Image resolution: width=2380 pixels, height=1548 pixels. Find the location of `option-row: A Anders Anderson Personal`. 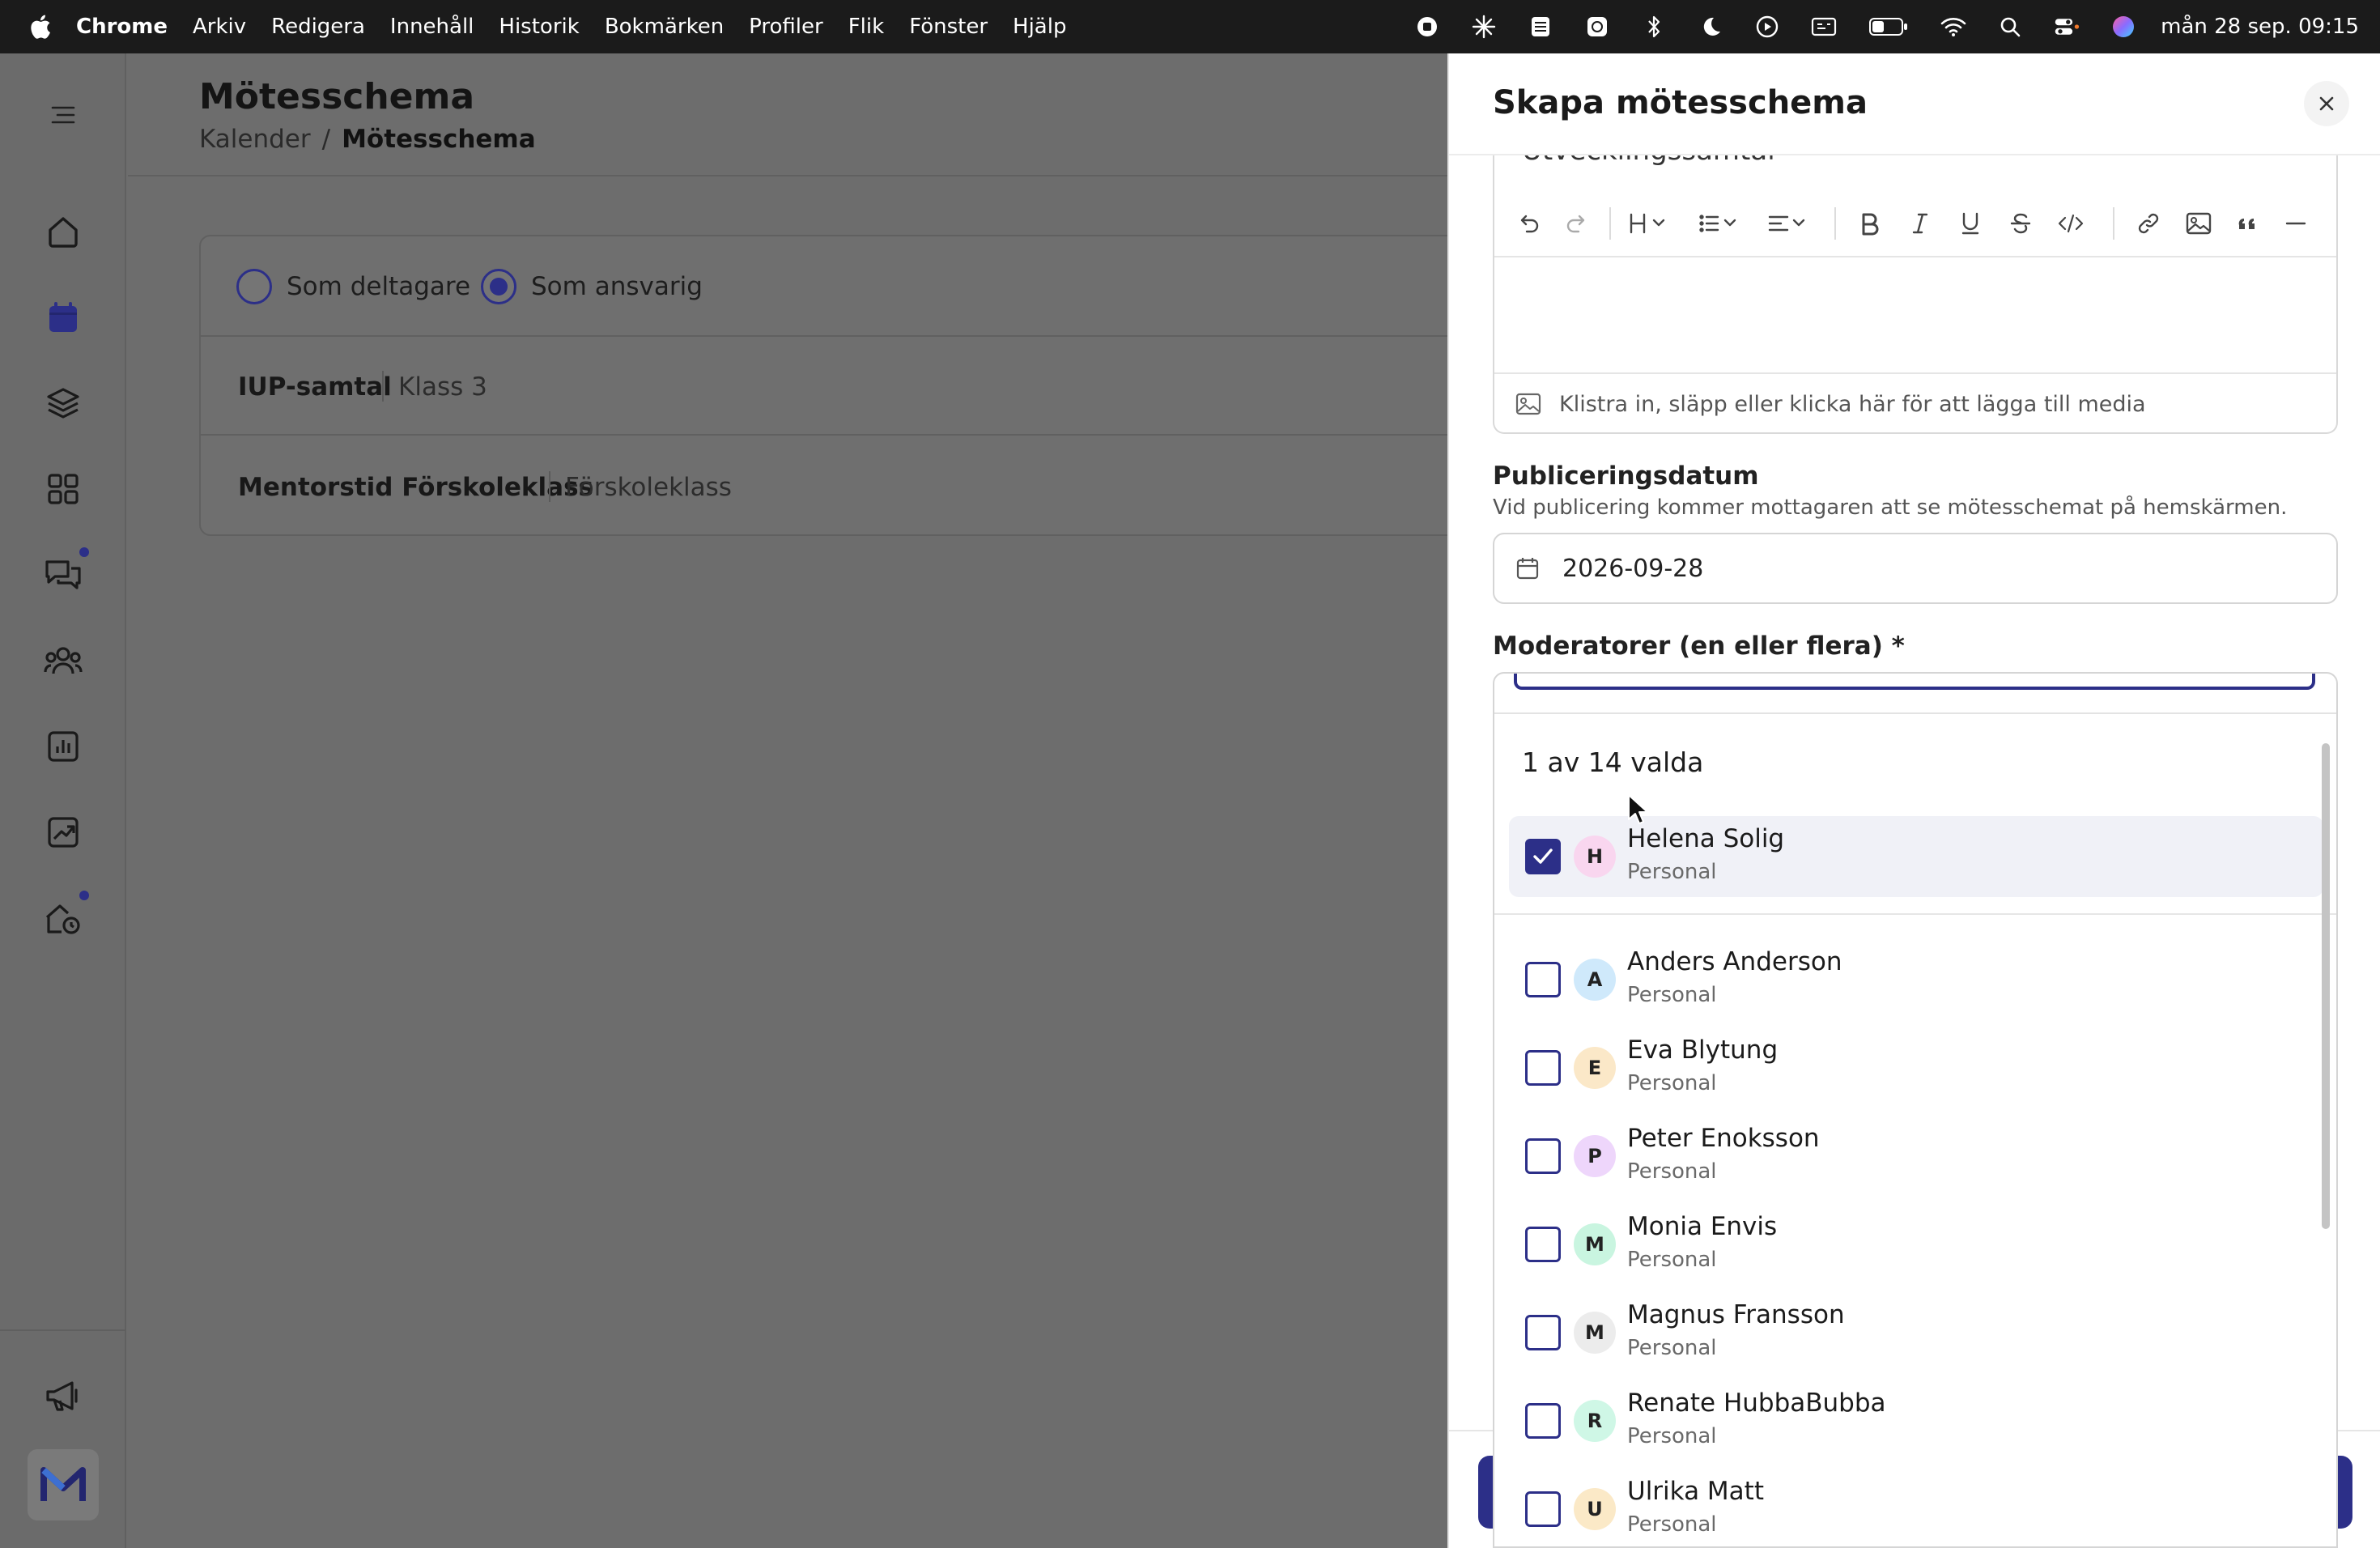

option-row: A Anders Anderson Personal is located at coordinates (1903, 981).